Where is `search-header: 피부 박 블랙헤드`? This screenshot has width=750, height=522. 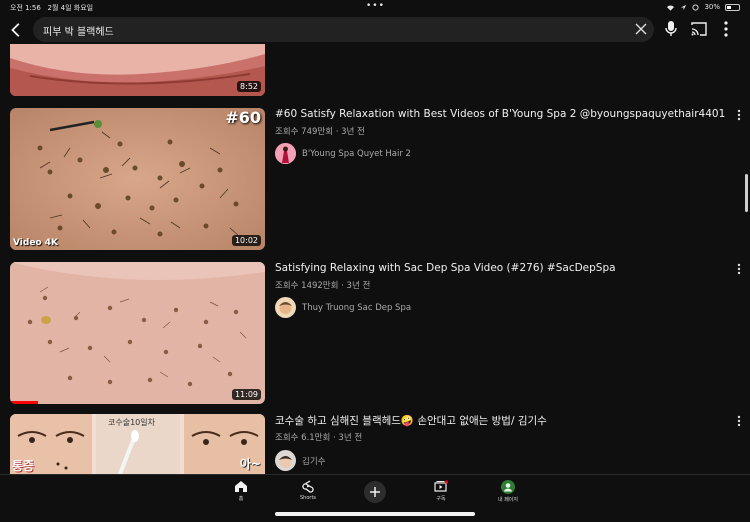
search-header: 피부 박 블랙헤드 is located at coordinates (375, 30).